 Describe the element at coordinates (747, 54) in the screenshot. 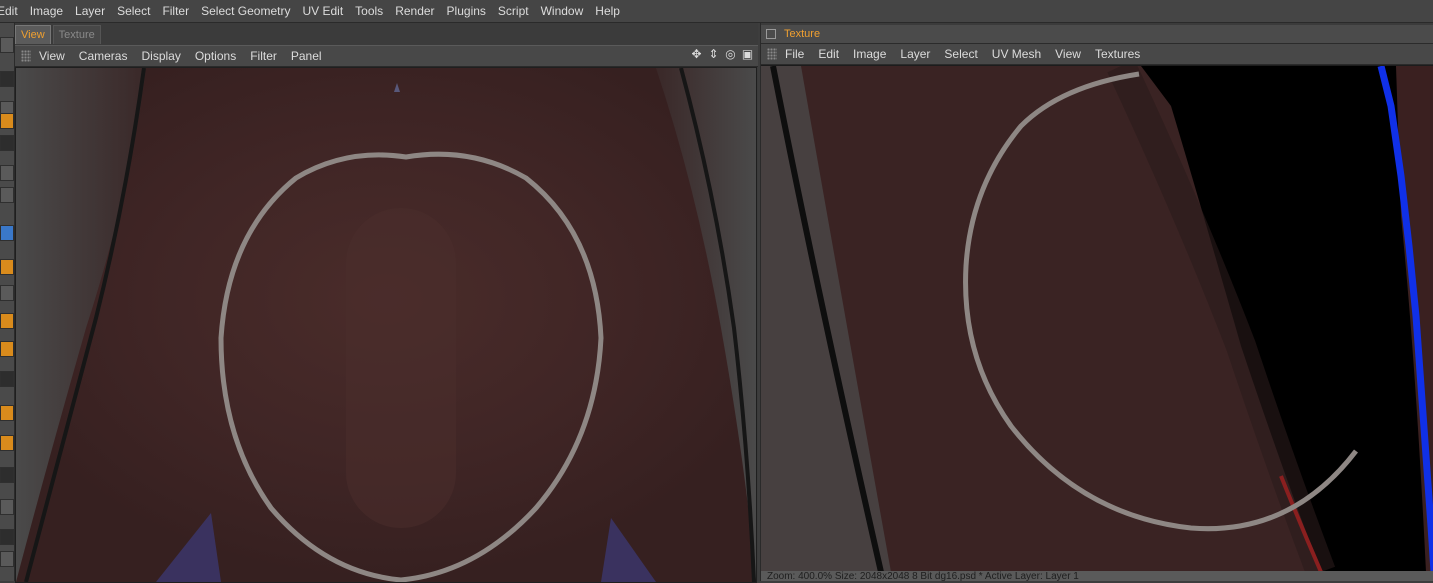

I see `maximize-view-icon: ▣` at that location.